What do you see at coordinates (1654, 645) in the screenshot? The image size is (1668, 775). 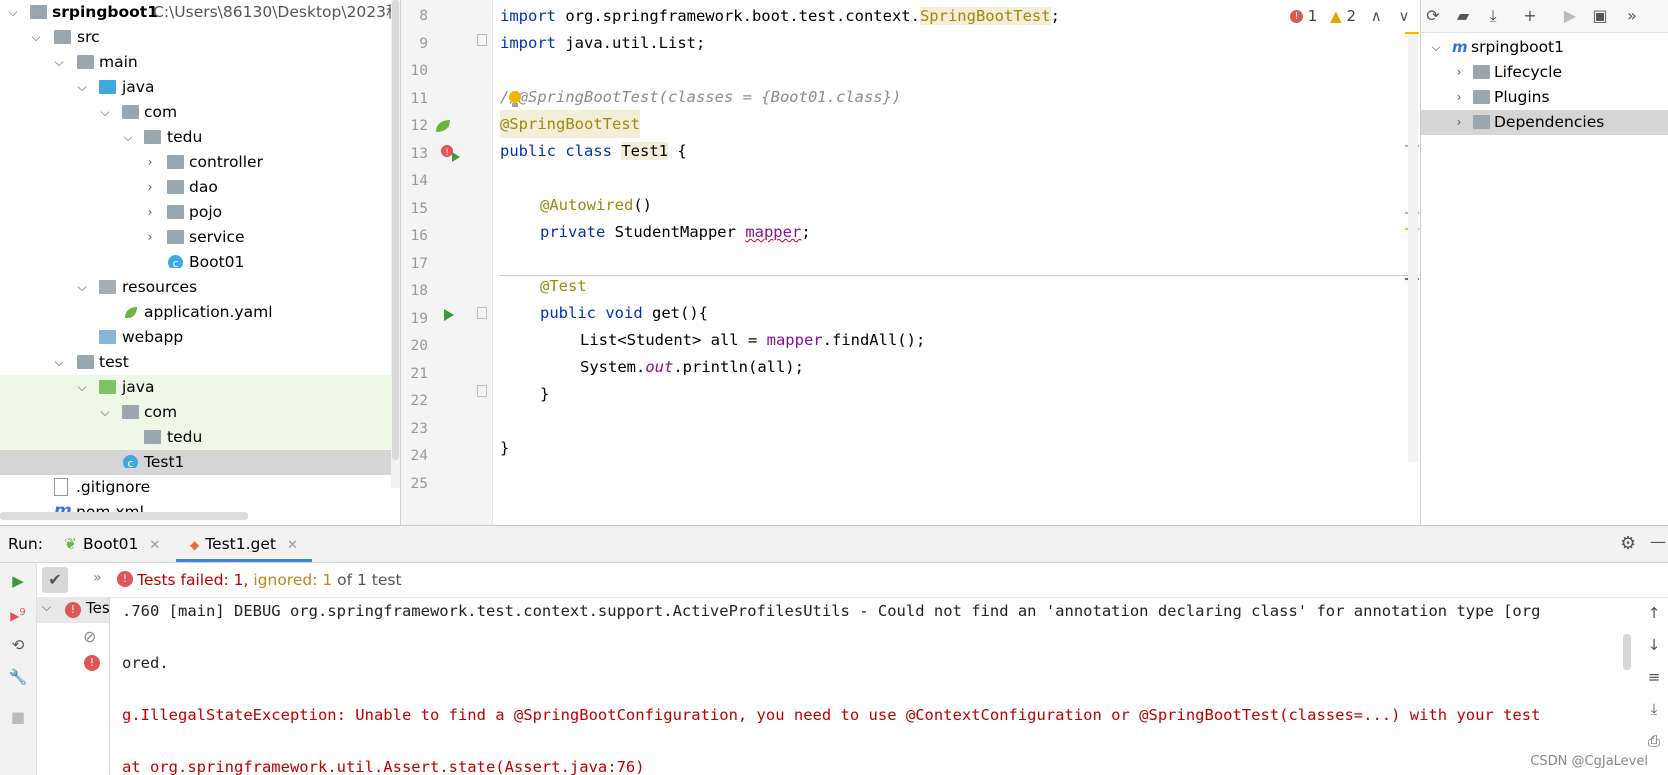 I see `down-arrow-icon: ↓` at bounding box center [1654, 645].